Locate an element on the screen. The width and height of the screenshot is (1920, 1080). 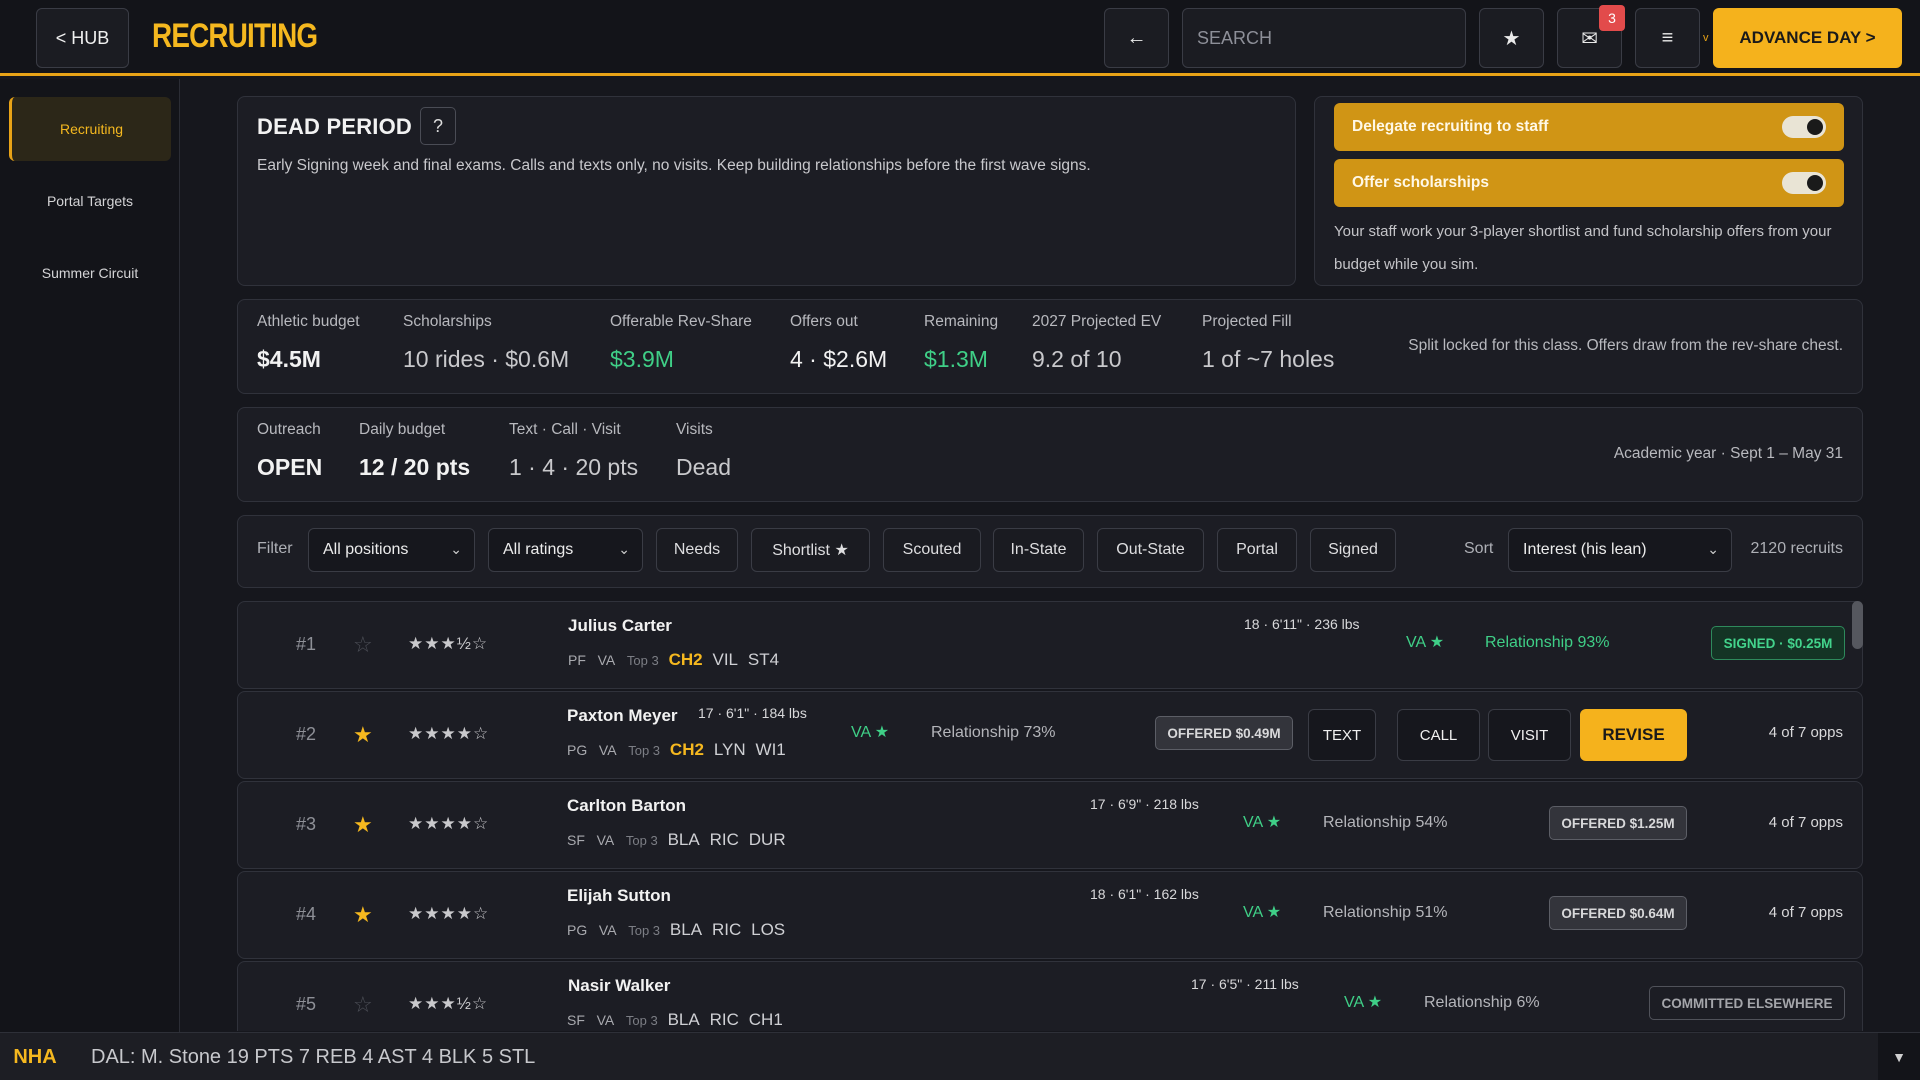
recruit-meta: SF VA Top 3 BLA RIC CH1 is located at coordinates (675, 1020).